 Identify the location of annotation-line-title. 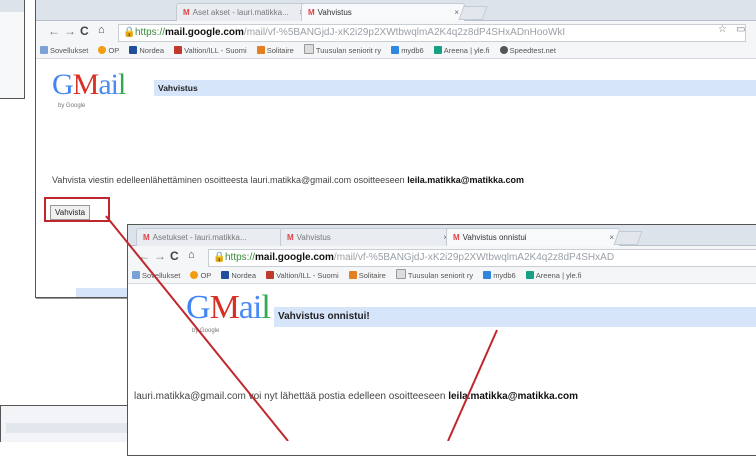
(472, 385).